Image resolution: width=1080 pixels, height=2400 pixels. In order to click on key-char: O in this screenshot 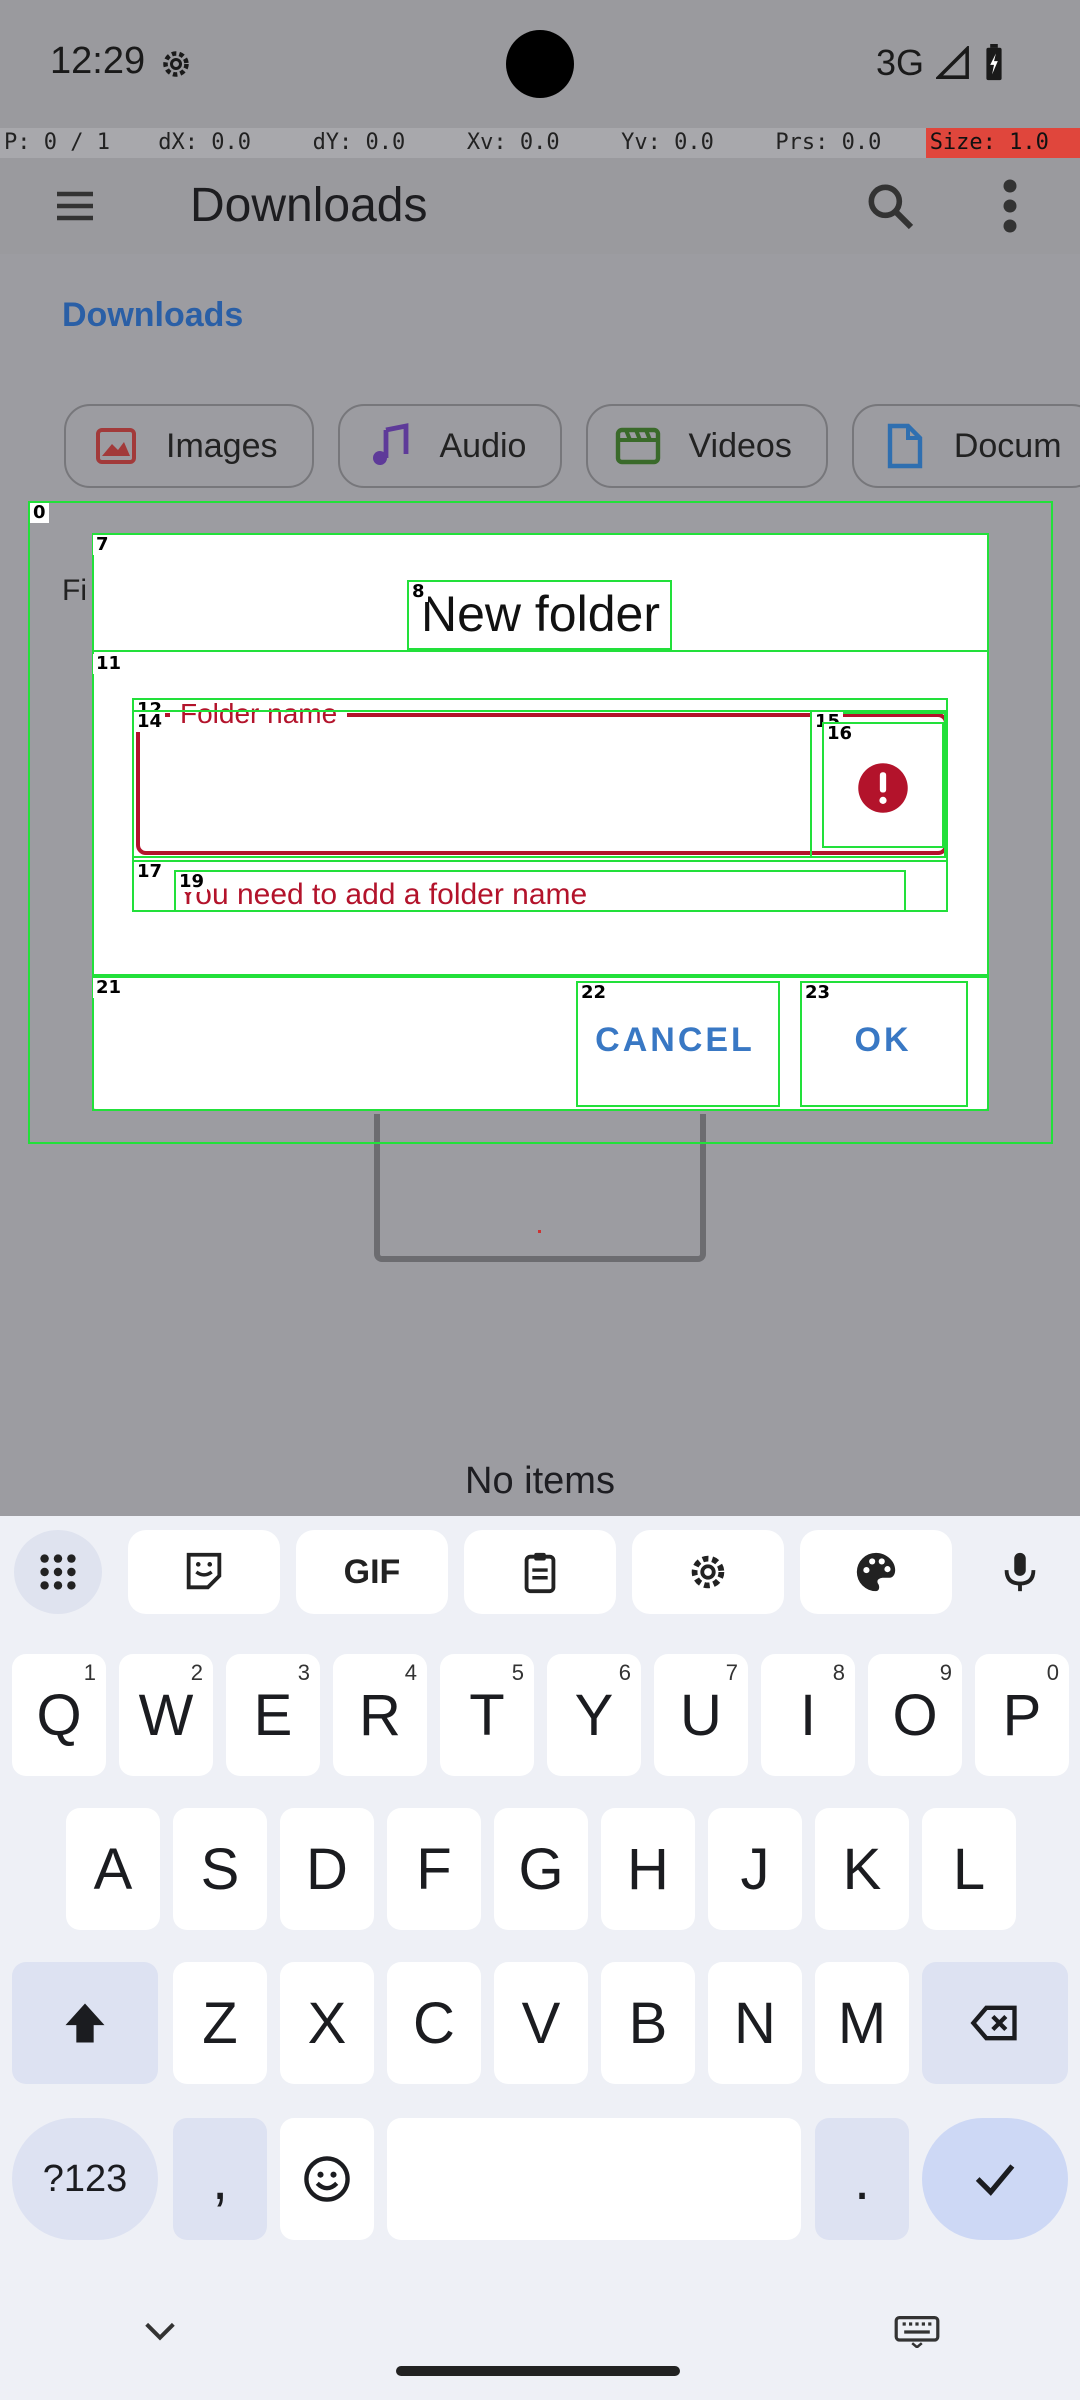, I will do `click(915, 1715)`.